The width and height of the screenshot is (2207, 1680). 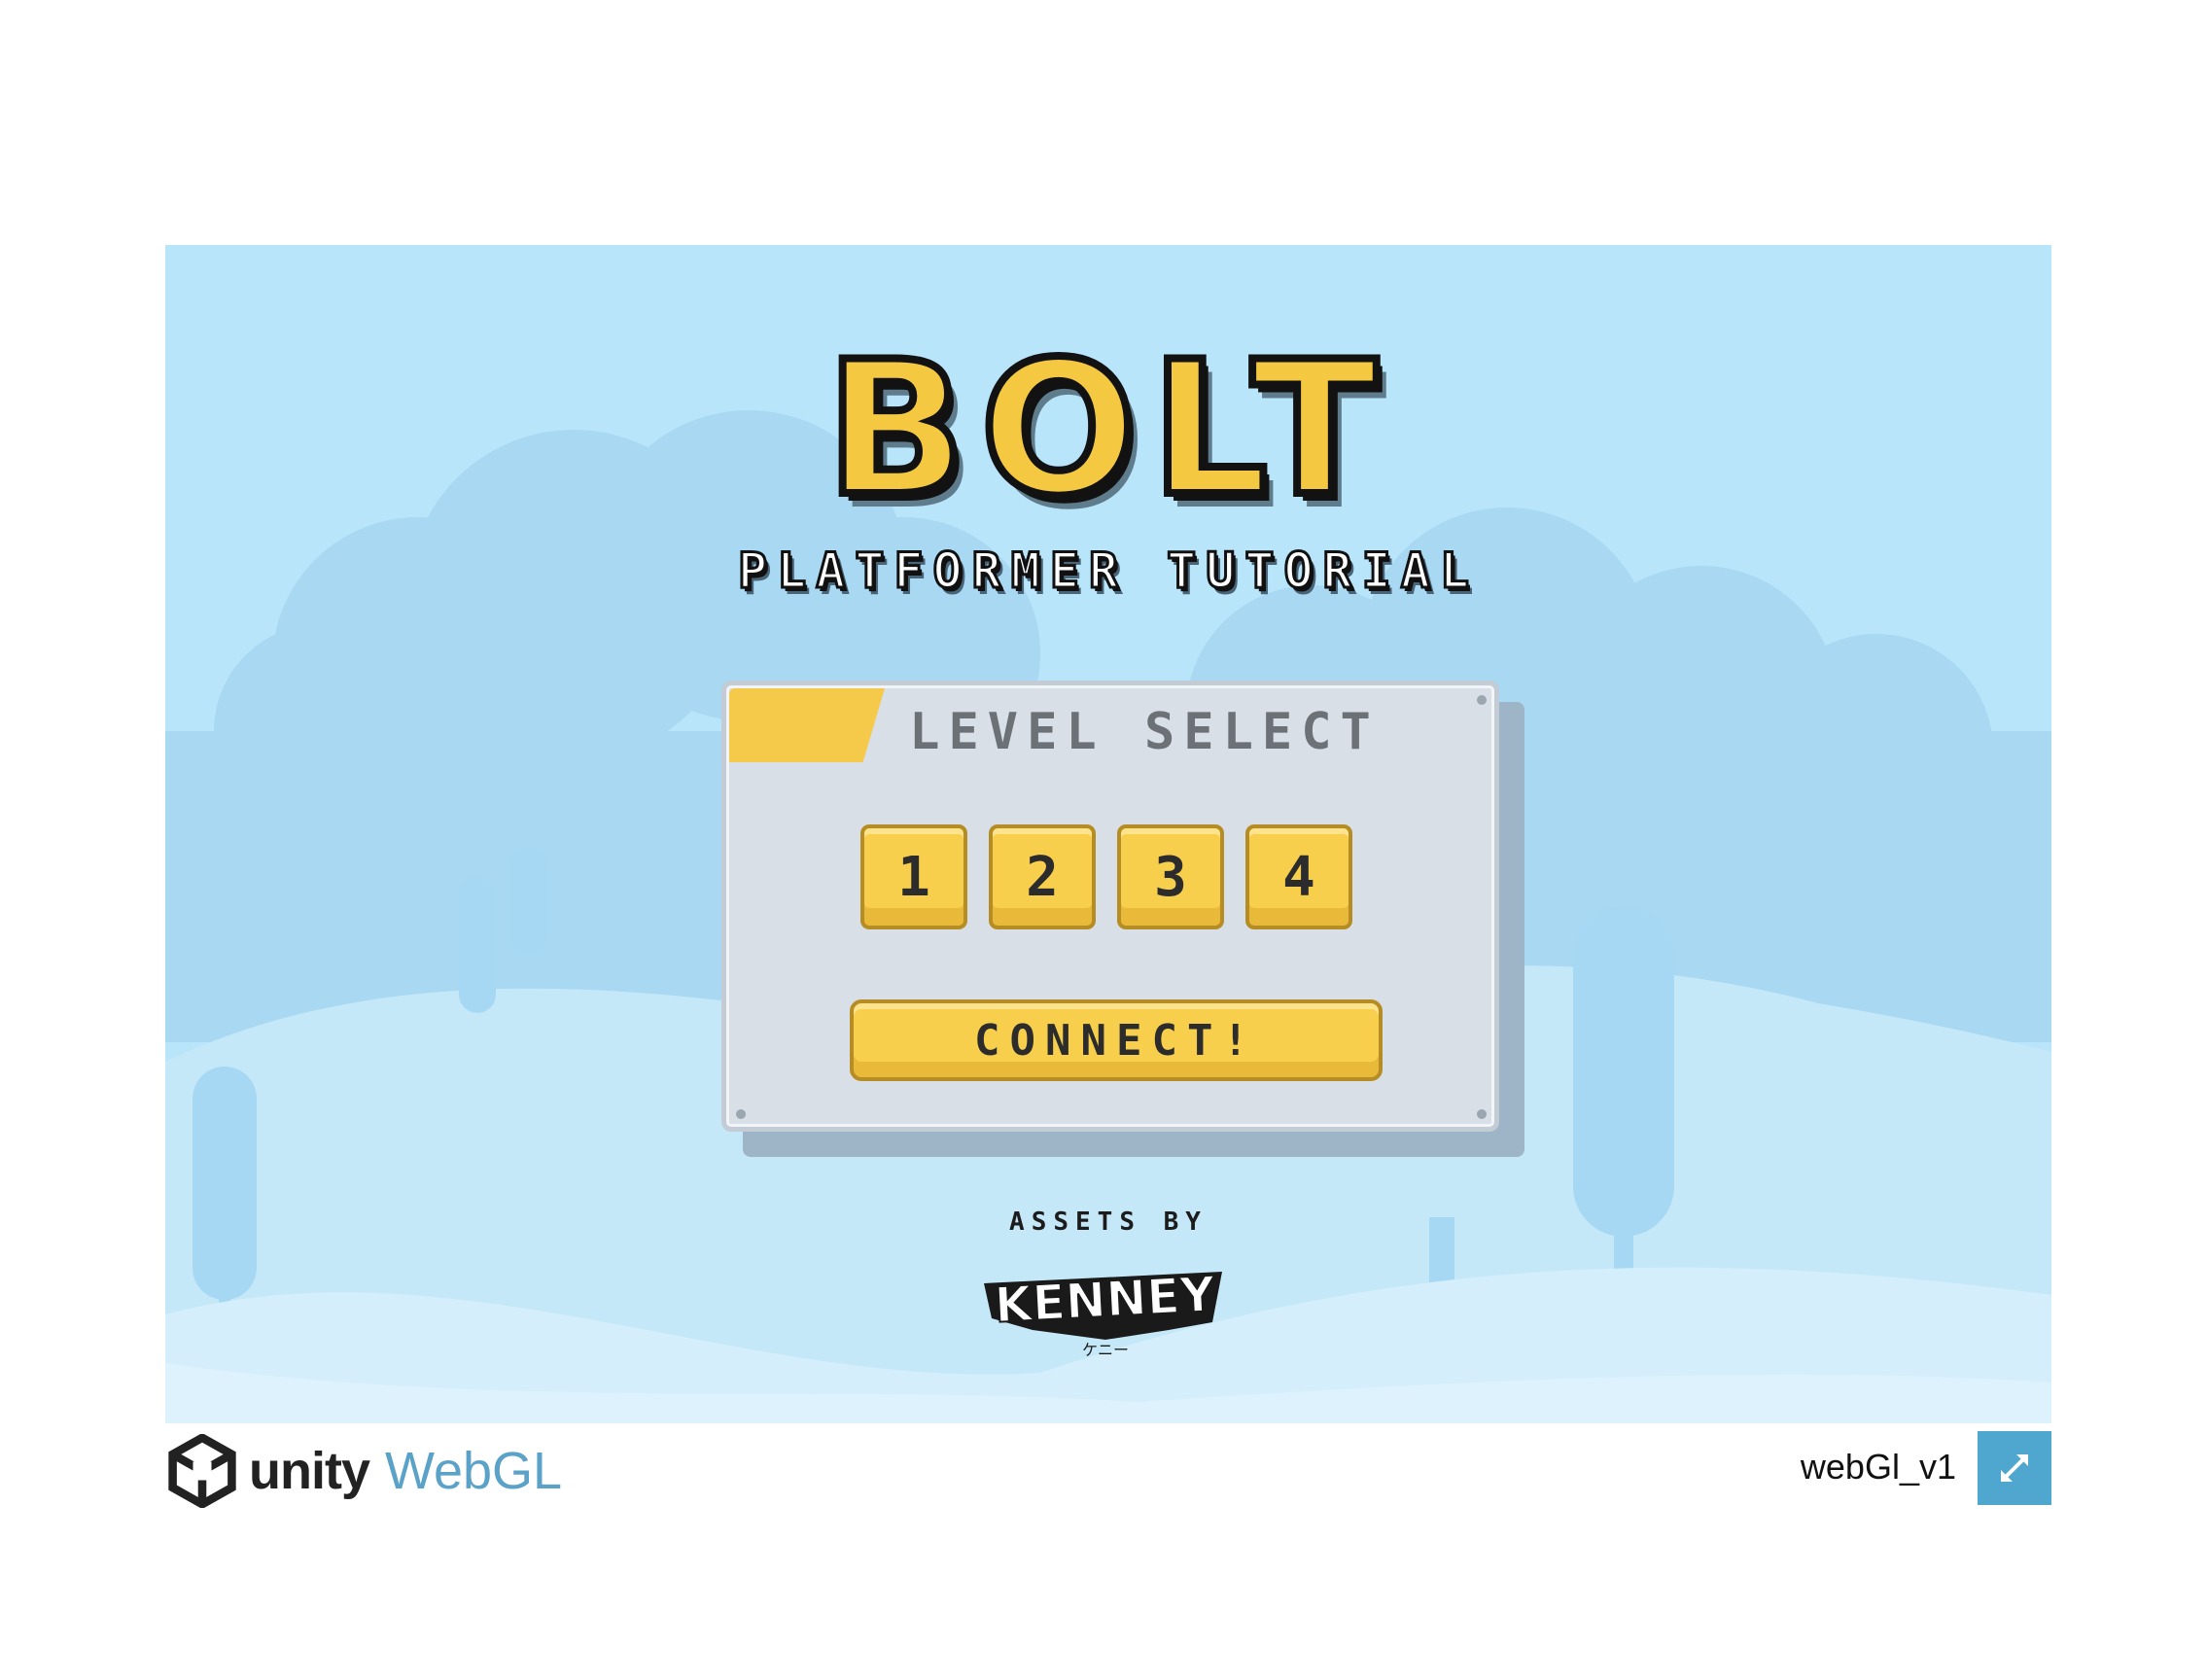 I want to click on kenney-kana: ケニー, so click(x=1106, y=1350).